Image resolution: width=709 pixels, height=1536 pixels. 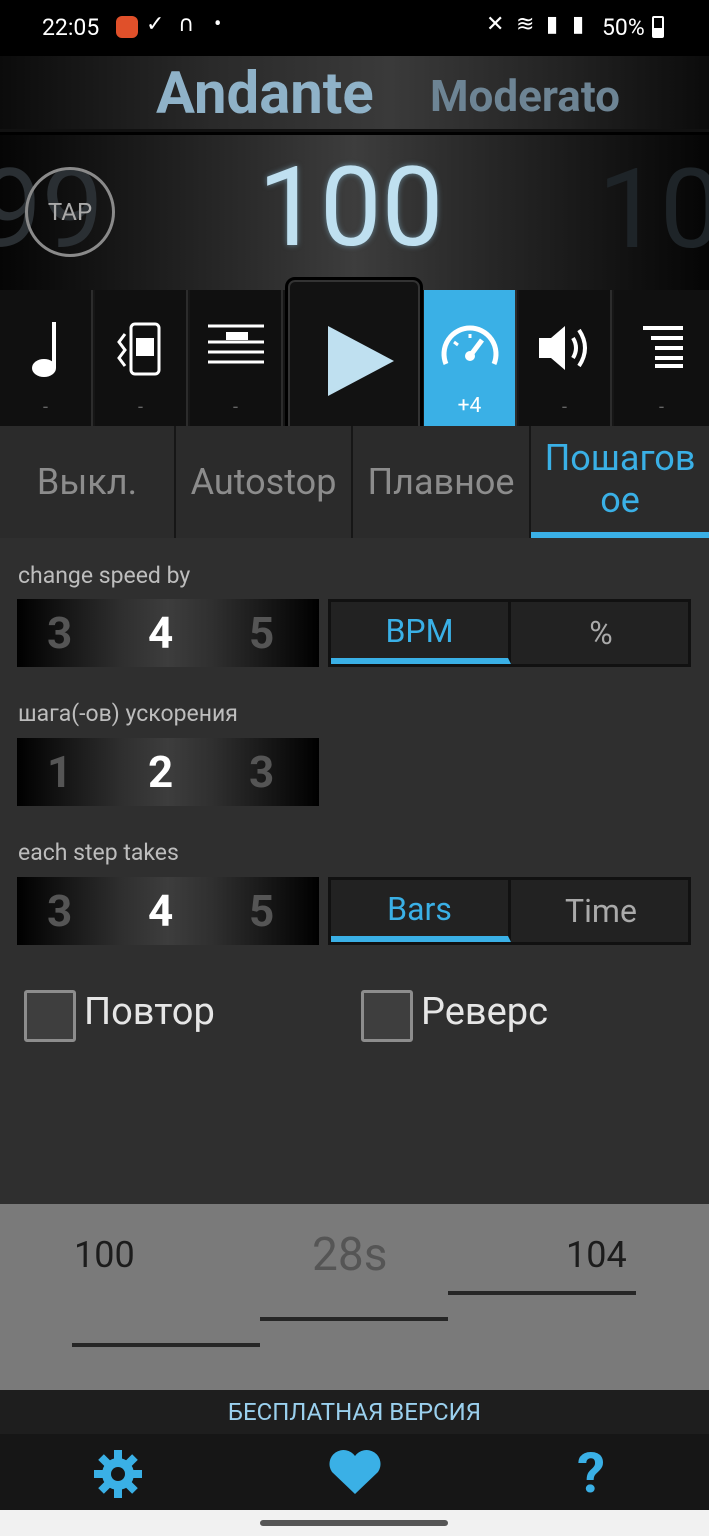 What do you see at coordinates (525, 96) in the screenshot?
I see `tempo-name-next: Moderato` at bounding box center [525, 96].